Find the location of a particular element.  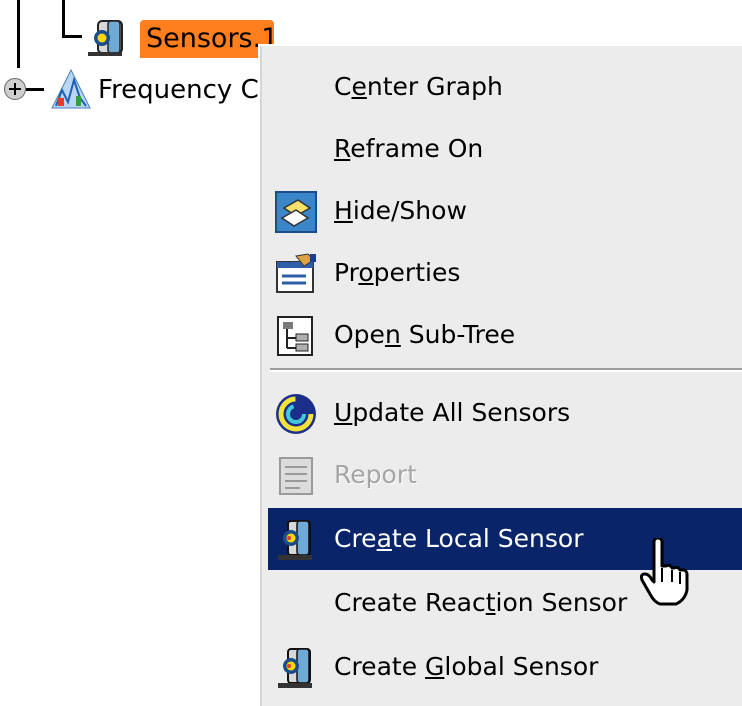

local-sensor-icon is located at coordinates (295, 540).